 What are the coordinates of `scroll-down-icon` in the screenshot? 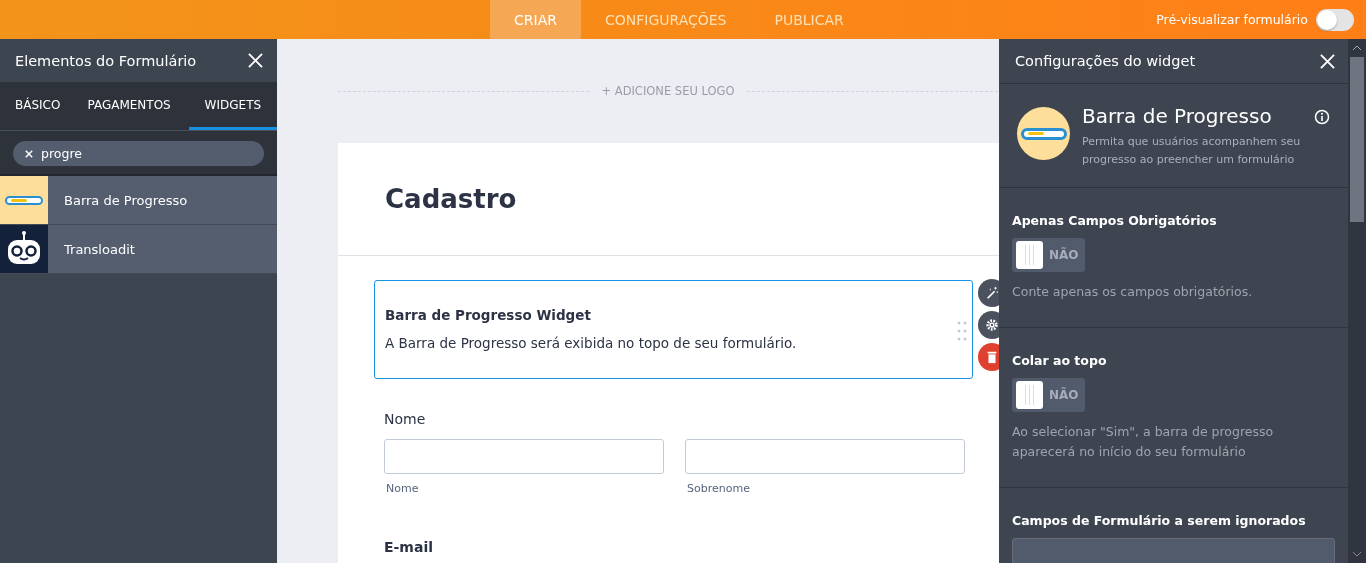 It's located at (1357, 554).